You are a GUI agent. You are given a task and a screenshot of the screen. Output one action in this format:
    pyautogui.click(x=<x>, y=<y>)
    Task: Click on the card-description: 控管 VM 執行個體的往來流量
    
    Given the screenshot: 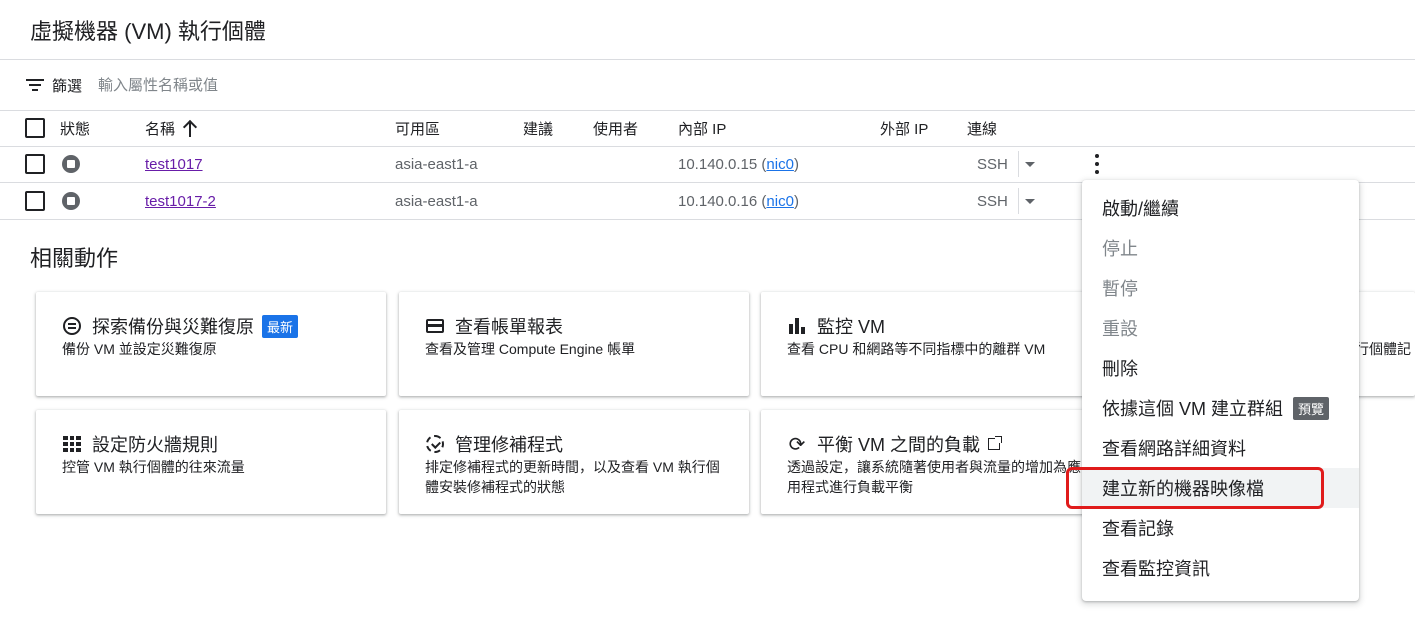 What is the action you would take?
    pyautogui.click(x=153, y=467)
    